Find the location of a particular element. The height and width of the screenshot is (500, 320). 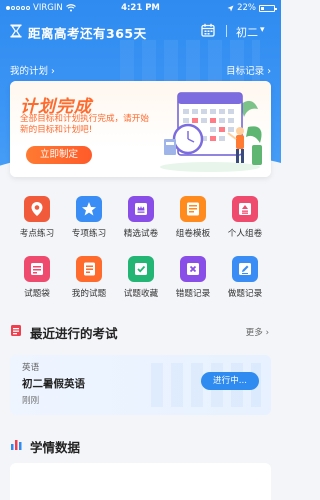

favorite-paper-icon is located at coordinates (141, 269).